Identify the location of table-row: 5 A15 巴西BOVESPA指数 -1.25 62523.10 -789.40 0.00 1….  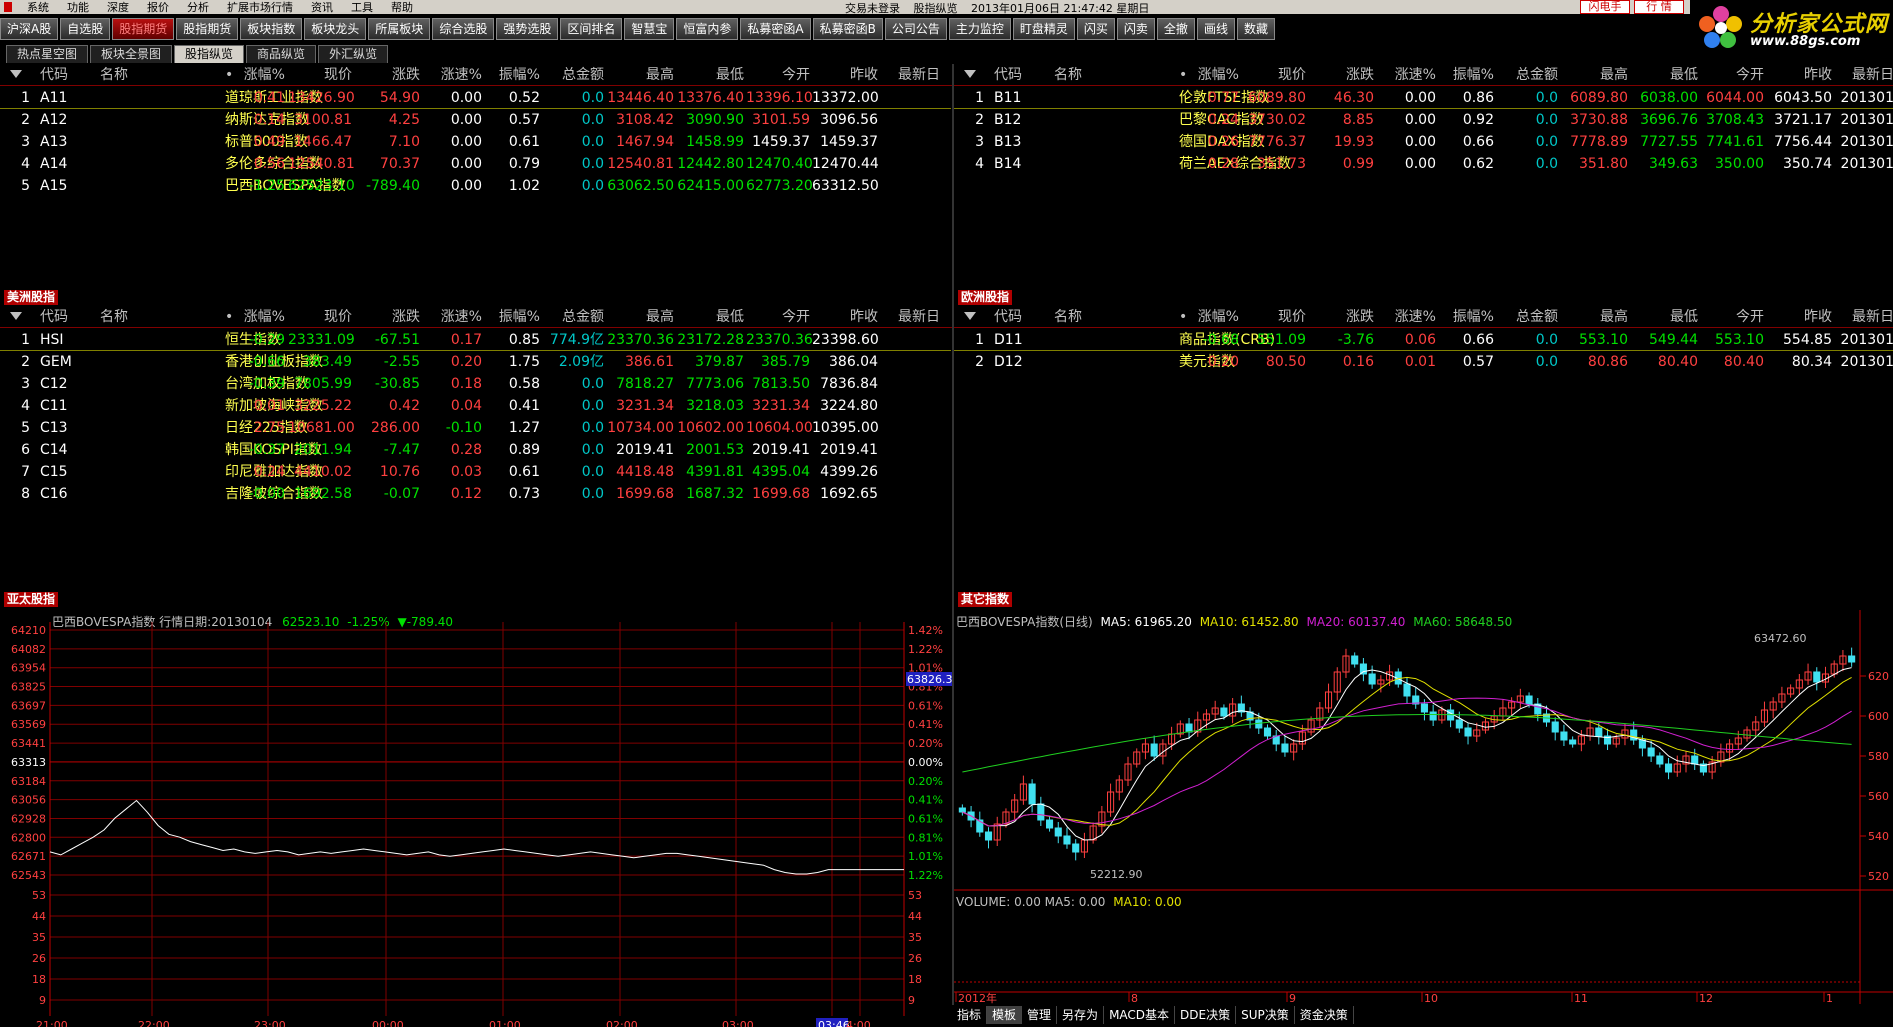
(476, 186).